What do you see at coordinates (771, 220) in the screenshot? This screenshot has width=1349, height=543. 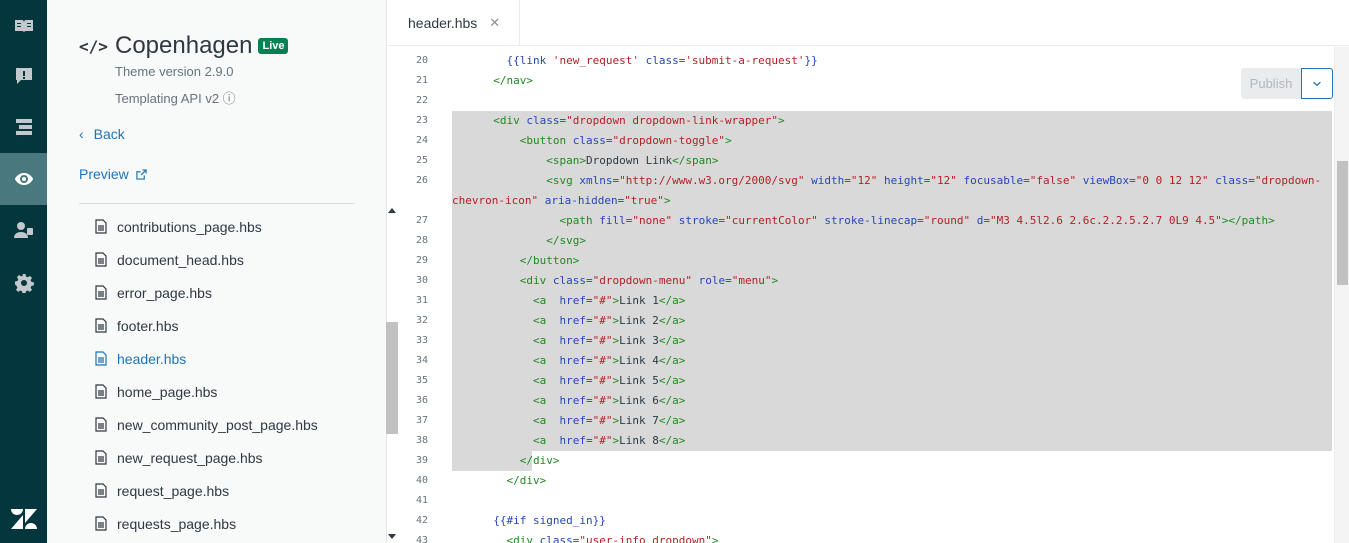 I see `code-token: "currentColor"` at bounding box center [771, 220].